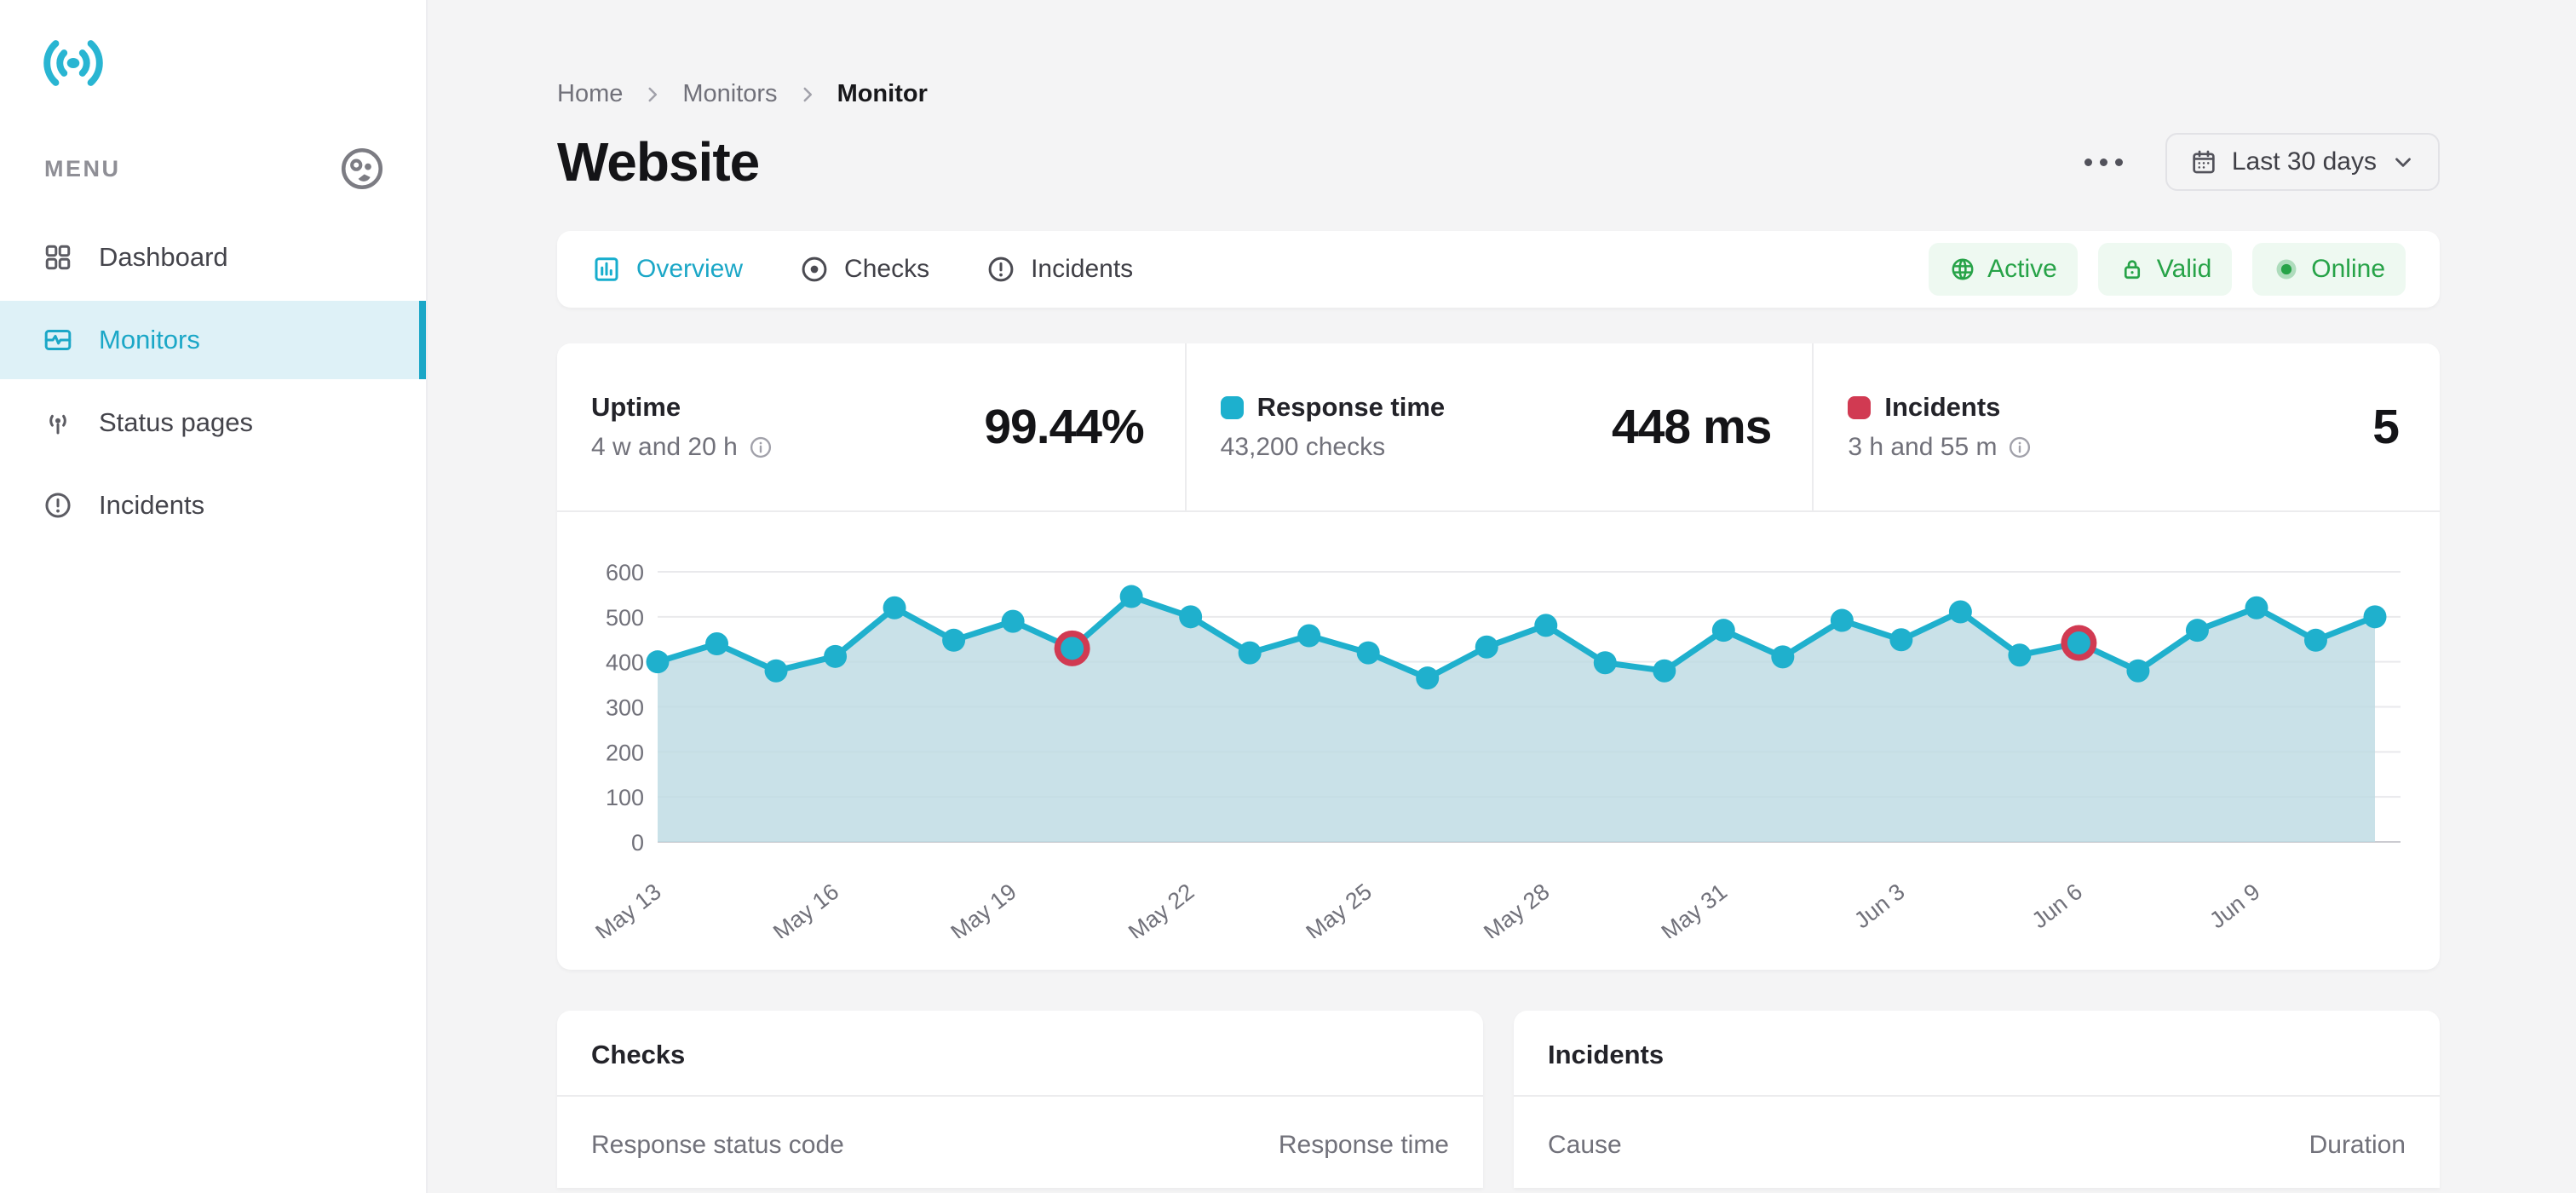 The image size is (2576, 1193). What do you see at coordinates (176, 422) in the screenshot?
I see `sidebar-item-label: Status pages` at bounding box center [176, 422].